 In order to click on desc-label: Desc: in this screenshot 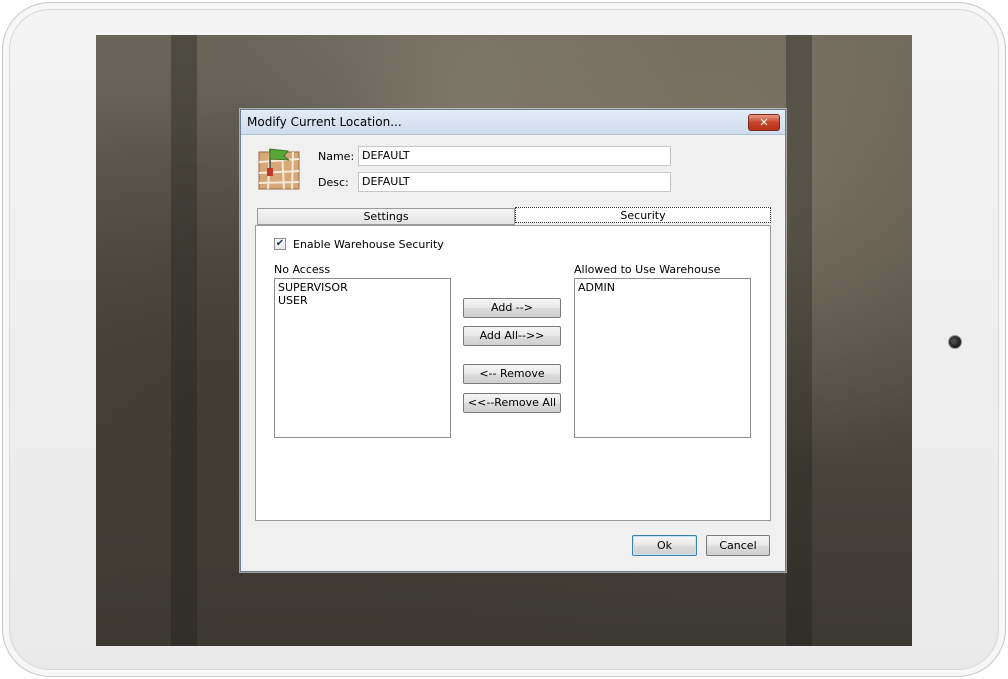, I will do `click(333, 182)`.